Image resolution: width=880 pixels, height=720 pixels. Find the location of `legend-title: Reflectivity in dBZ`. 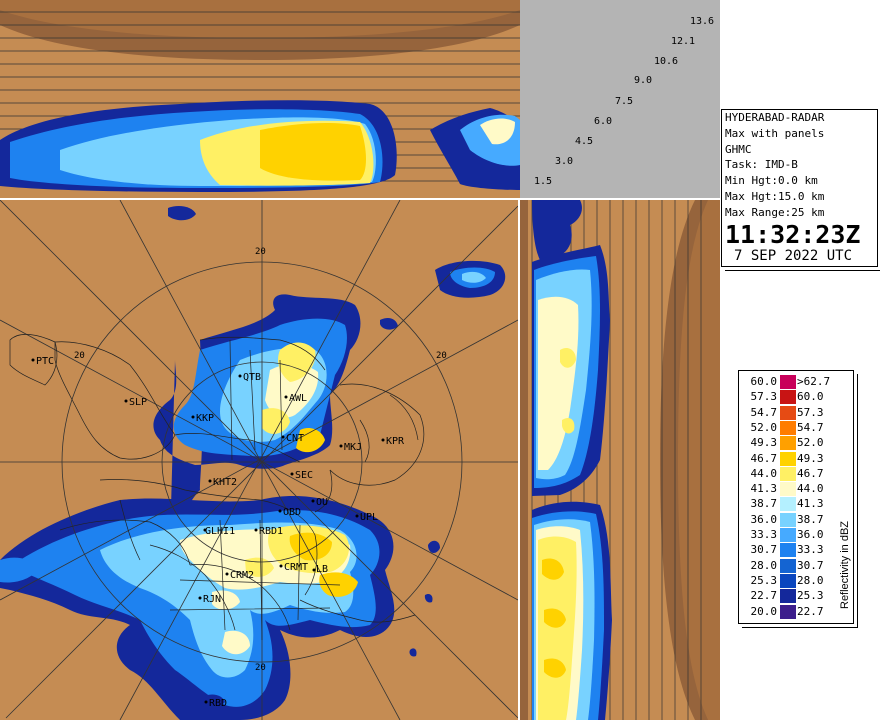

legend-title: Reflectivity in dBZ is located at coordinates (845, 564).